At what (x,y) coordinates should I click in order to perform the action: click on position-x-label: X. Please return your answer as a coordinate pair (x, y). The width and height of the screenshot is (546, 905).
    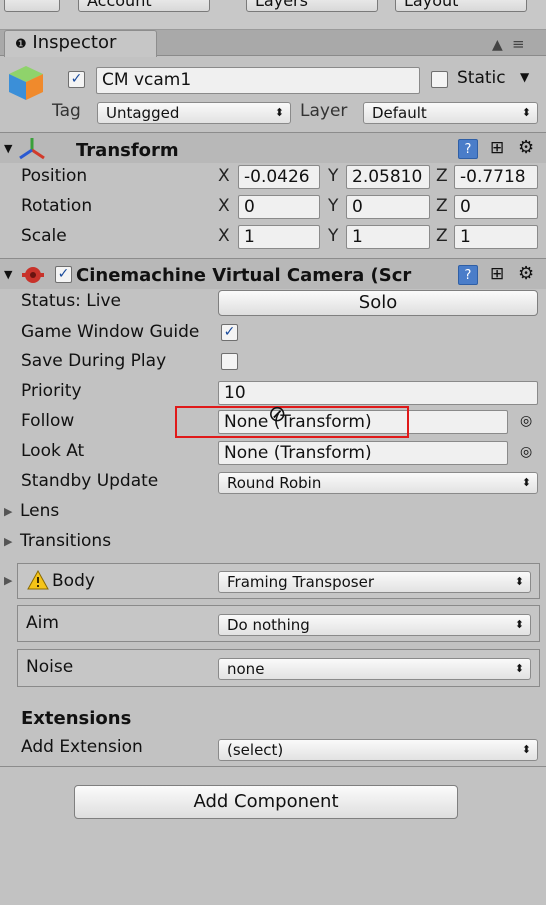
    Looking at the image, I should click on (224, 176).